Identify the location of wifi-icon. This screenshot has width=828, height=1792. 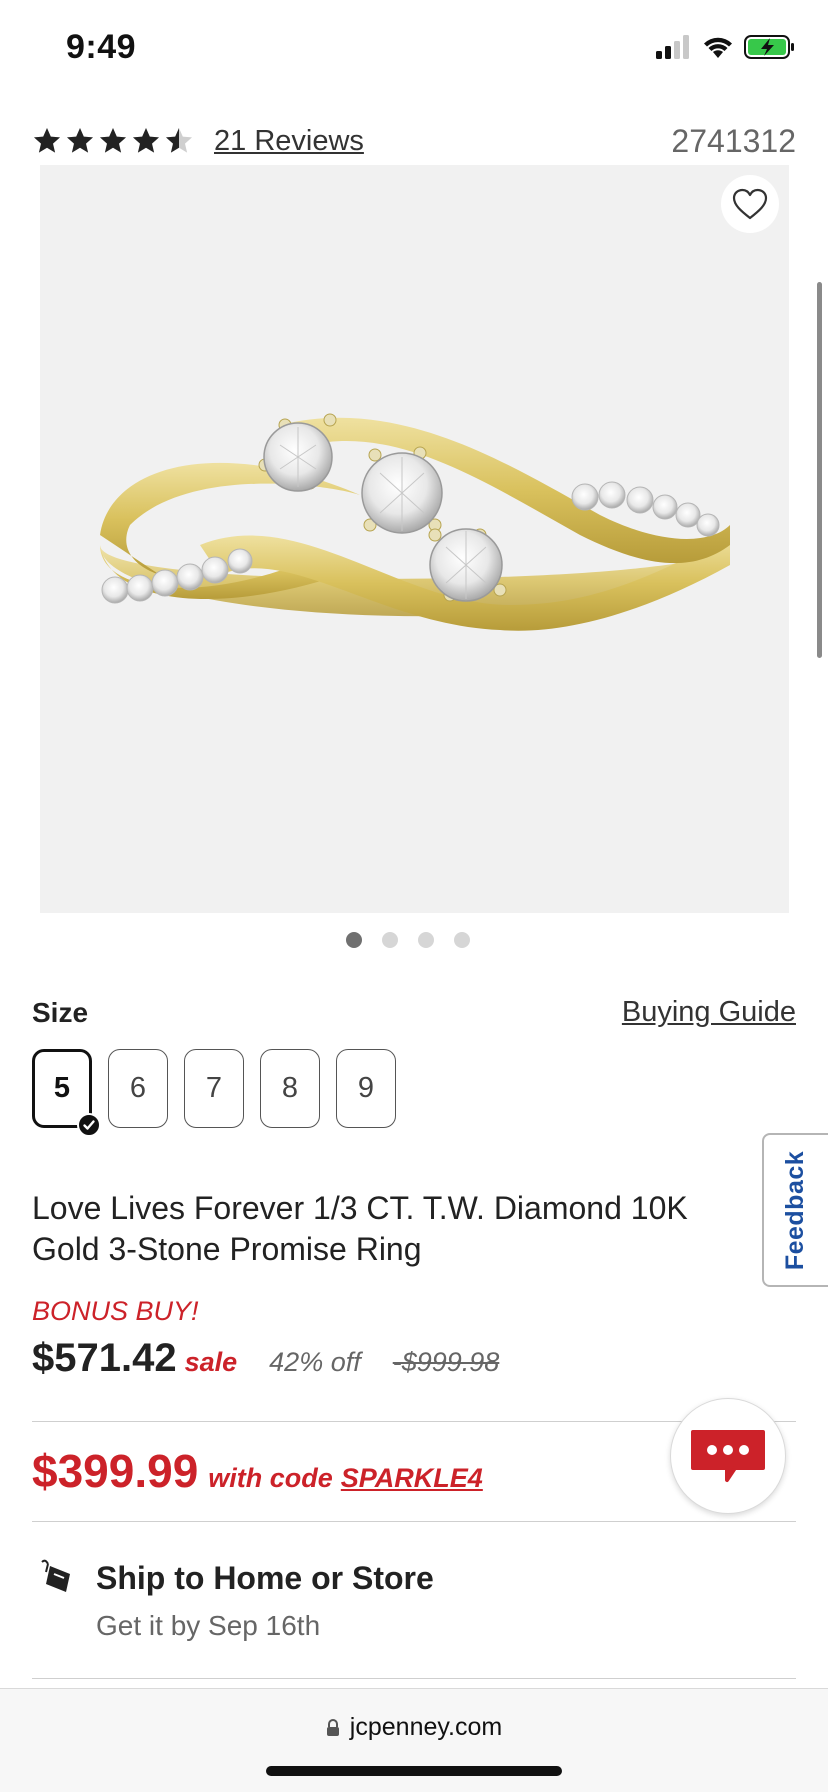
(718, 47).